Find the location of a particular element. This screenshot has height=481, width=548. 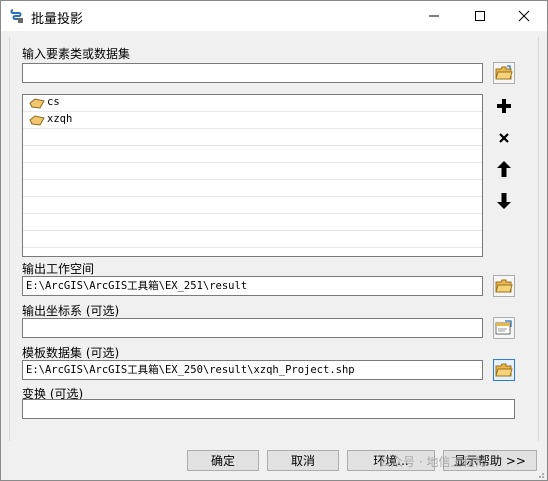

output-workspace-field: E:\ArcGIS\ArcGIS工具箱\EX_251\result is located at coordinates (252, 286).